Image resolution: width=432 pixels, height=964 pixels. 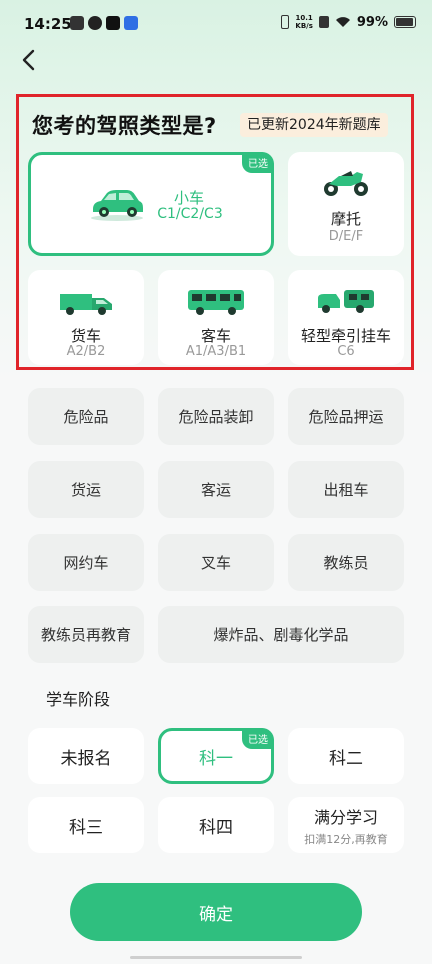 I want to click on stage-label: 满分学习, so click(x=345, y=817).